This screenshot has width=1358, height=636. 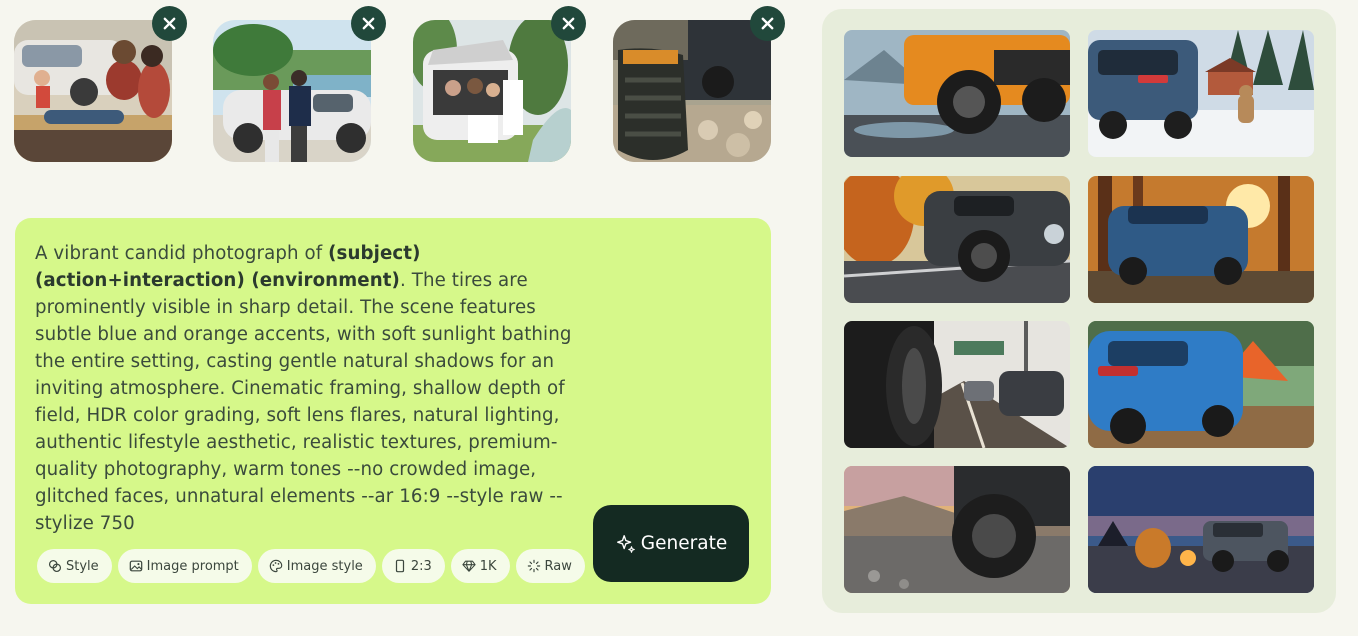 What do you see at coordinates (558, 566) in the screenshot?
I see `raw-option-label: Raw` at bounding box center [558, 566].